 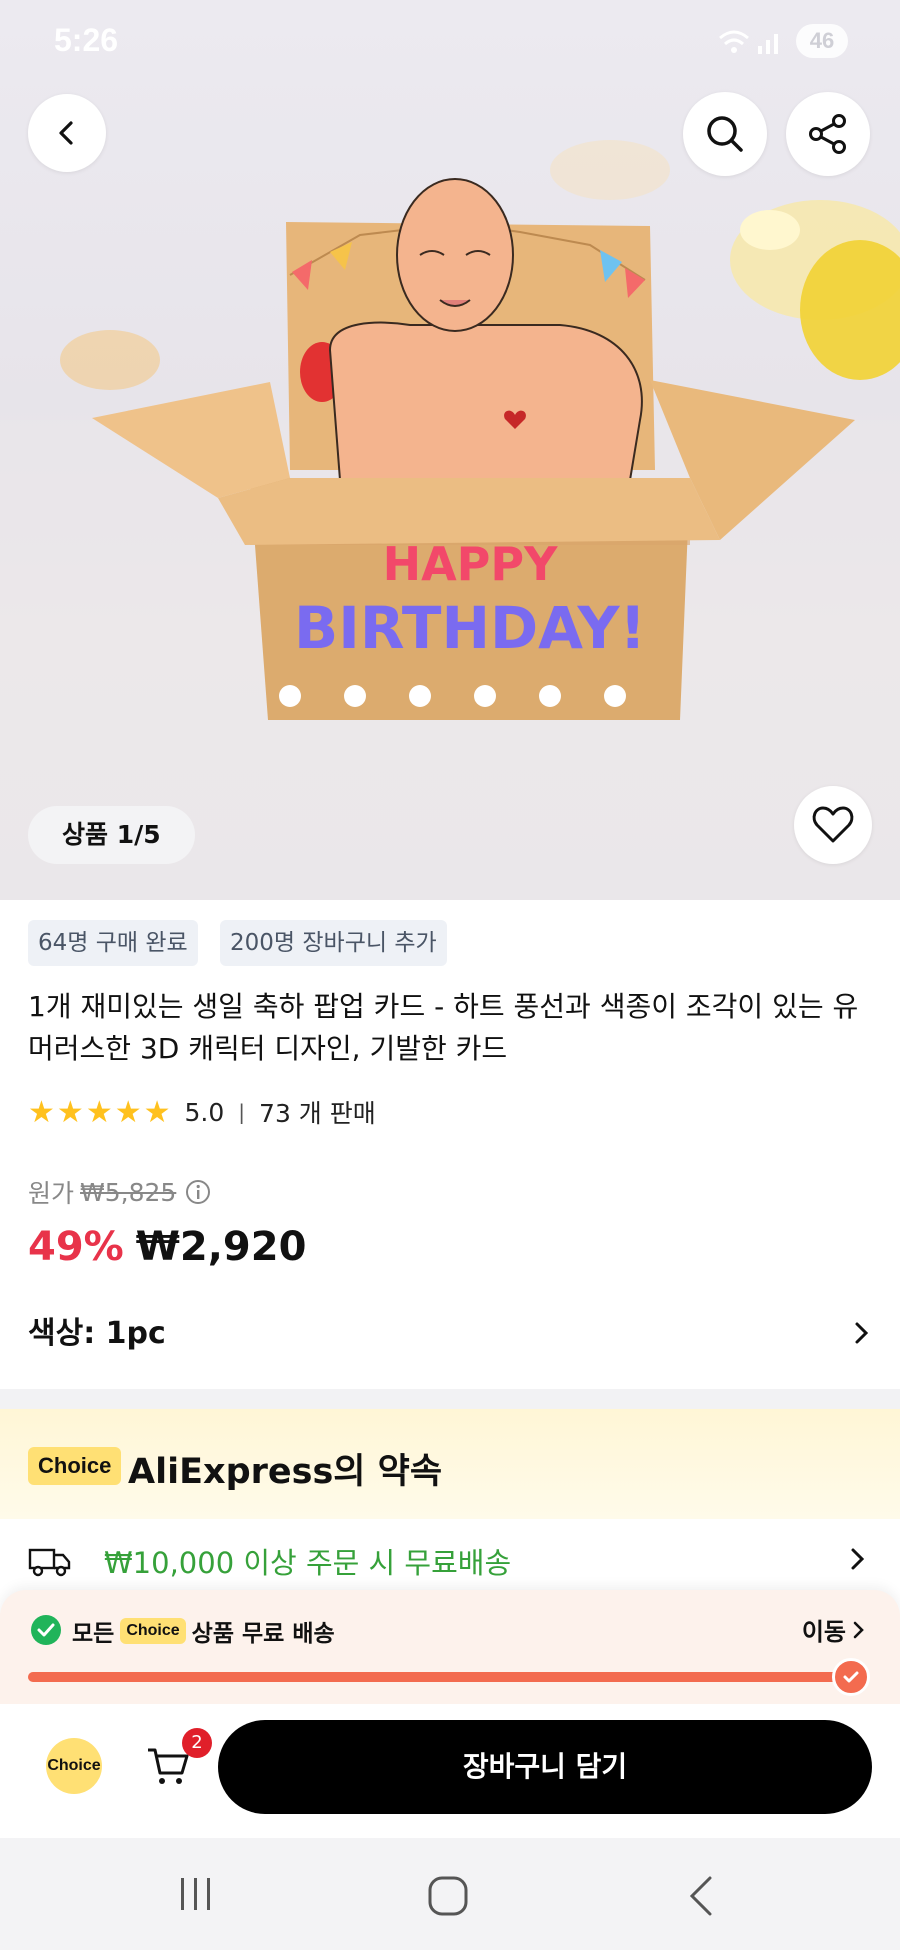 I want to click on free-shipping-threshold-row: ₩10,000 이상 주문 시 무료배송, so click(x=450, y=1561).